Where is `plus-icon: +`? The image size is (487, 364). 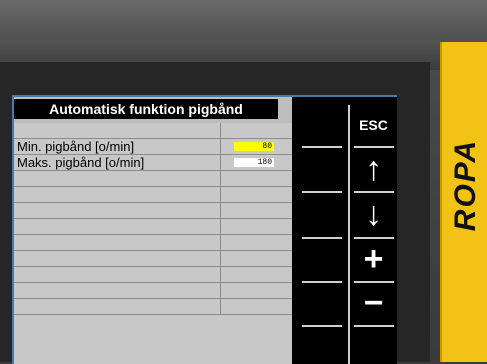 plus-icon: + is located at coordinates (373, 259).